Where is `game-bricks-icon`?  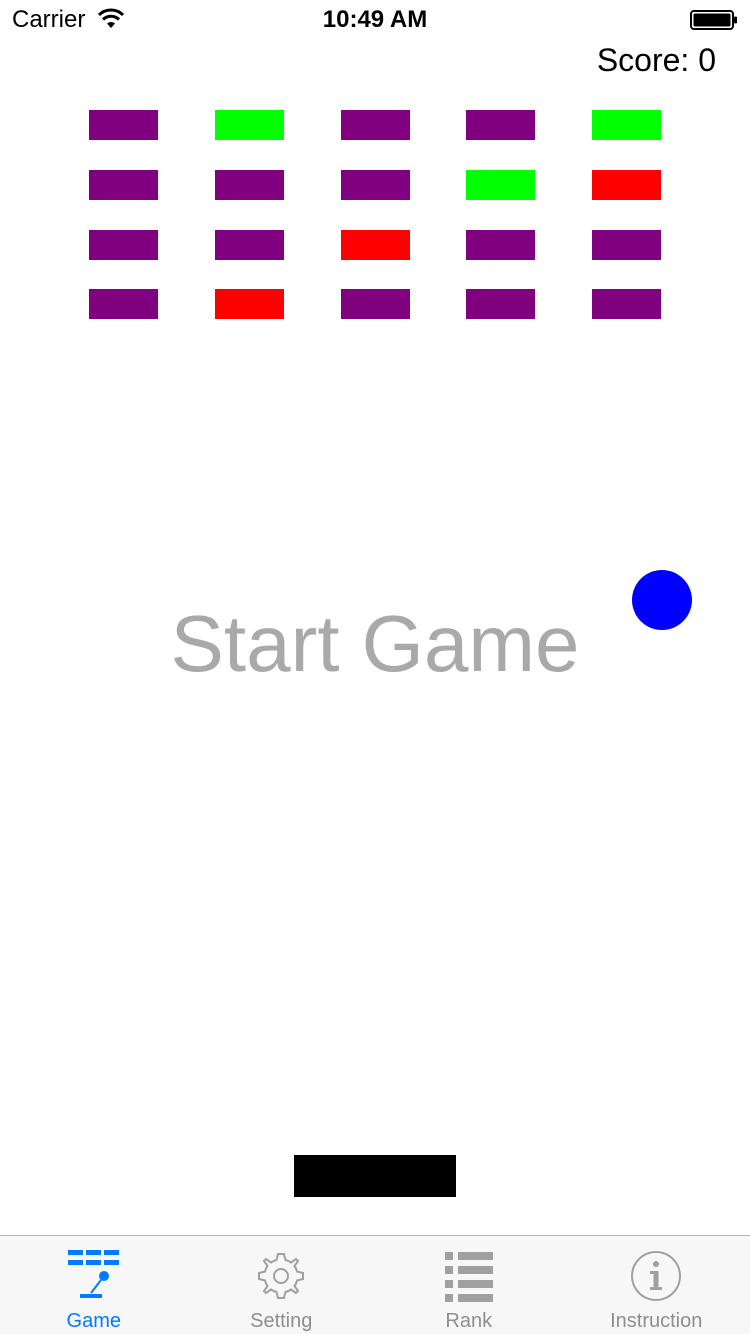
game-bricks-icon is located at coordinates (93, 1274).